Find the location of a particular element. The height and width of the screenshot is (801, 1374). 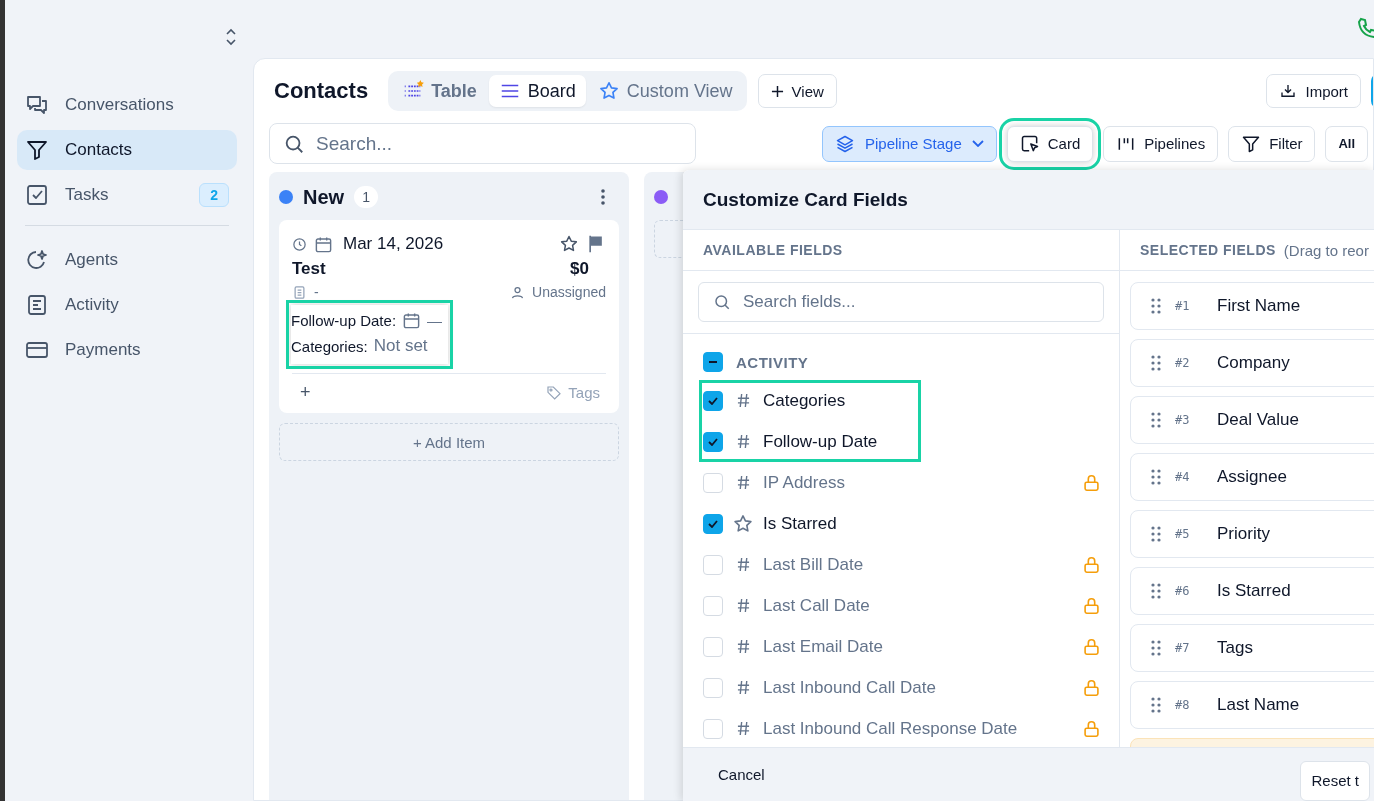

import-button: Import is located at coordinates (1313, 91).